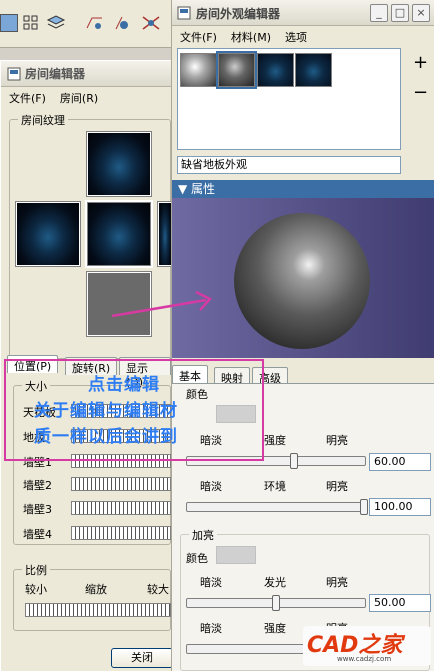  I want to click on scale-zoom-label: 缩放, so click(96, 589).